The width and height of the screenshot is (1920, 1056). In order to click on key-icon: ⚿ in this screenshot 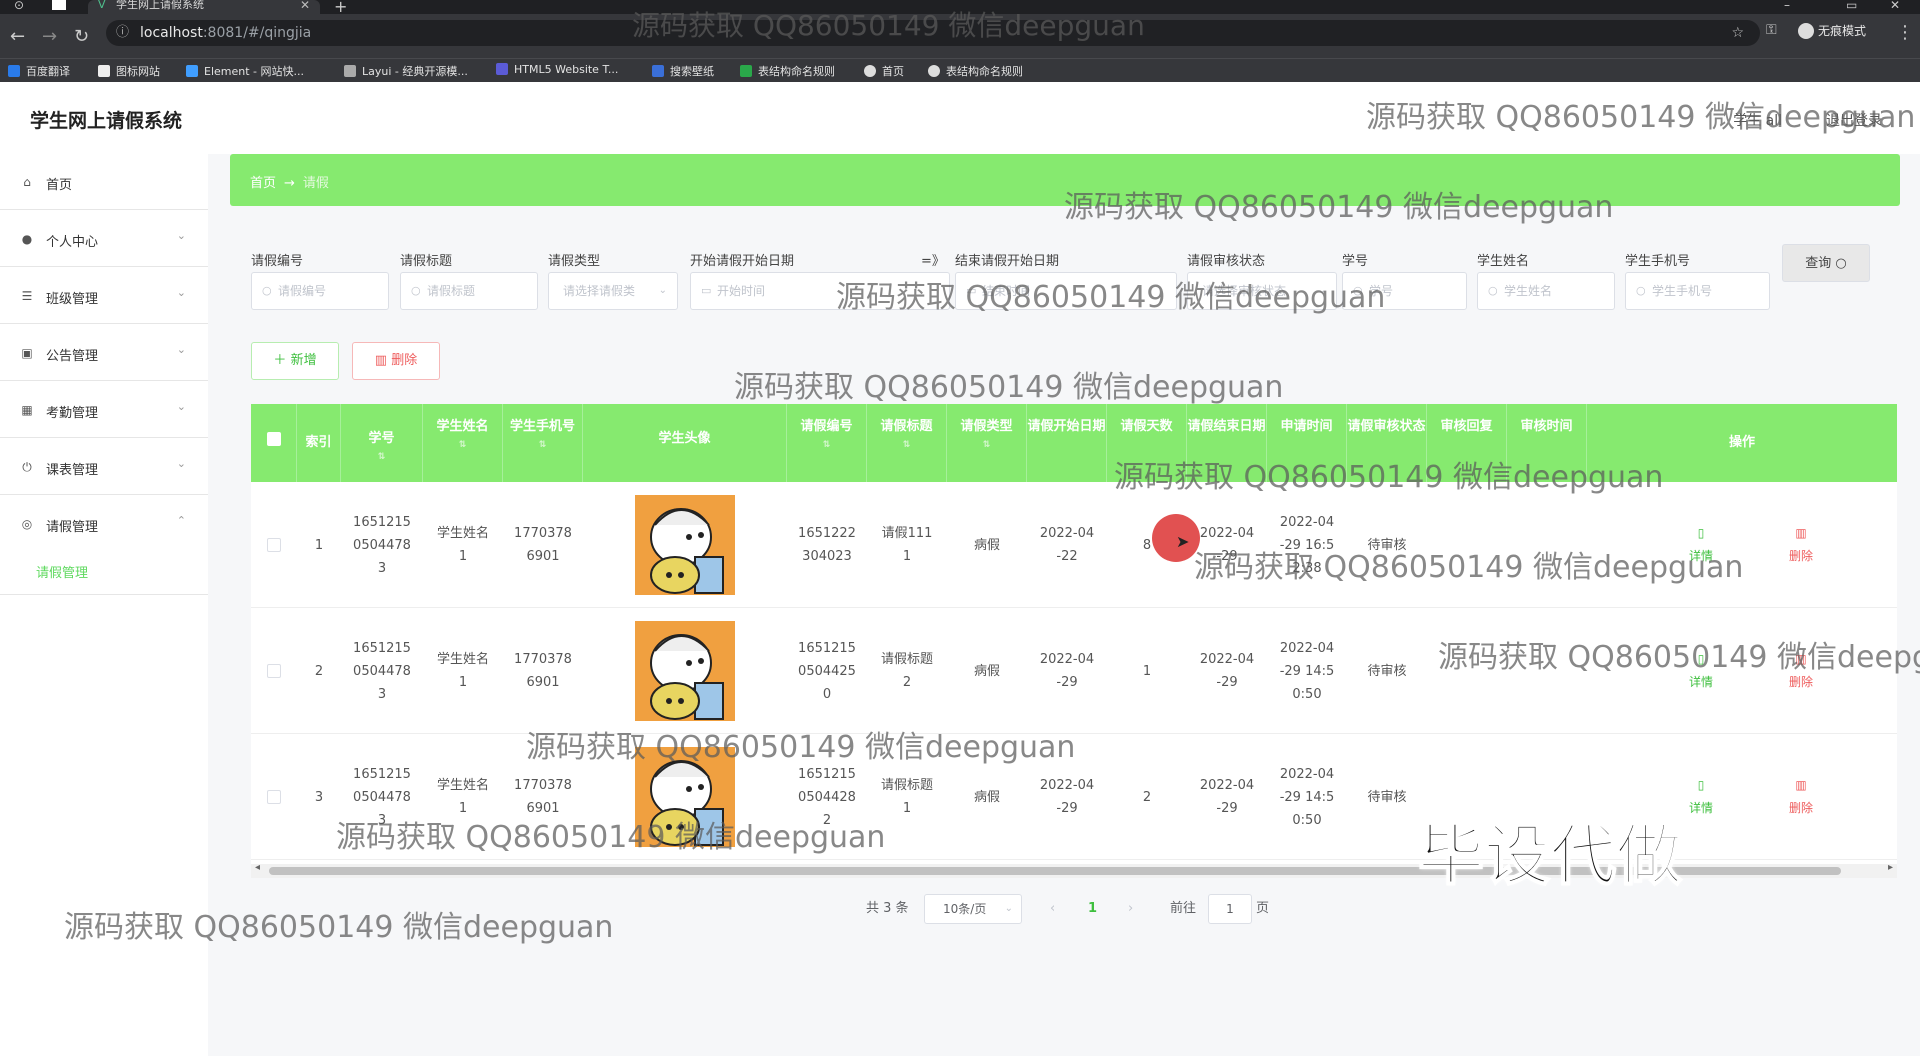, I will do `click(1771, 30)`.